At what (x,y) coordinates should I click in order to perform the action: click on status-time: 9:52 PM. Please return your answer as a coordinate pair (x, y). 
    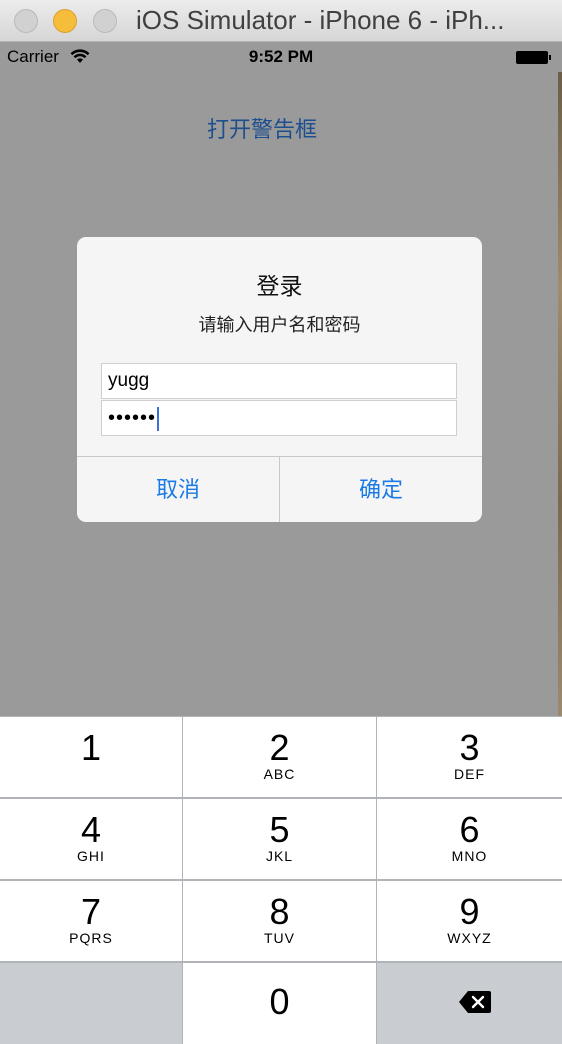
    Looking at the image, I should click on (281, 56).